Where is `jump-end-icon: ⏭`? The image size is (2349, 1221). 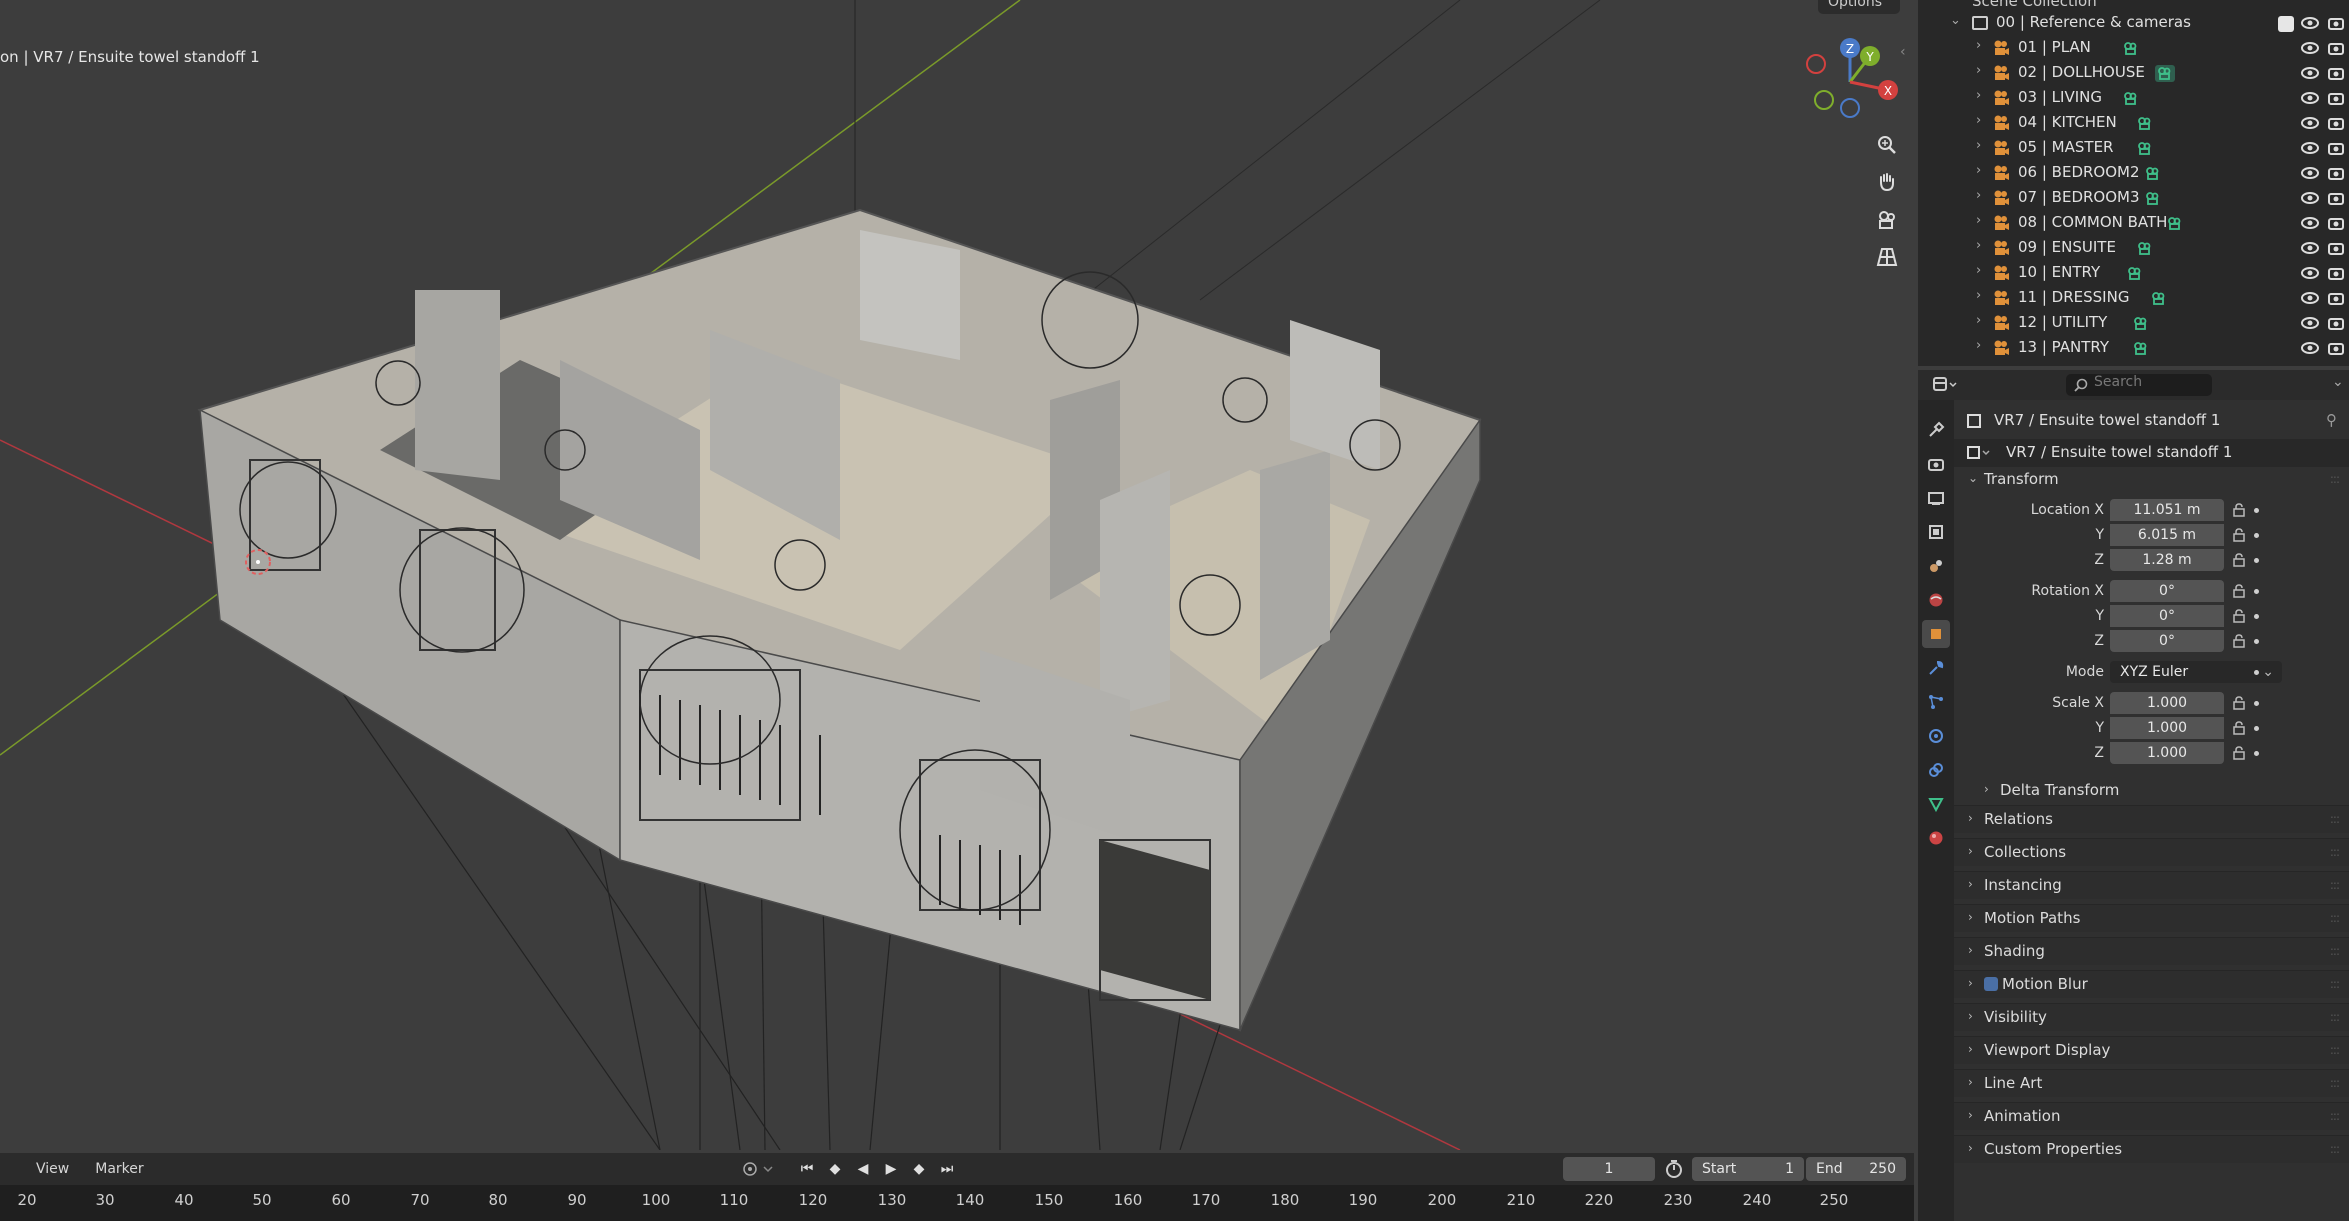
jump-end-icon: ⏭ is located at coordinates (947, 1169).